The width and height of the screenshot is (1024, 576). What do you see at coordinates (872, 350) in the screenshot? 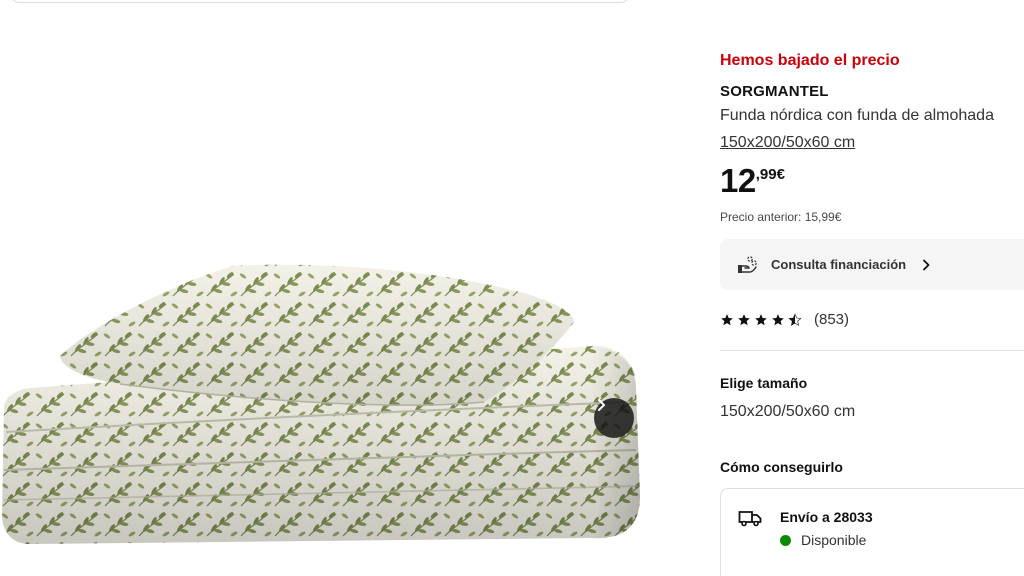
I see `divider` at bounding box center [872, 350].